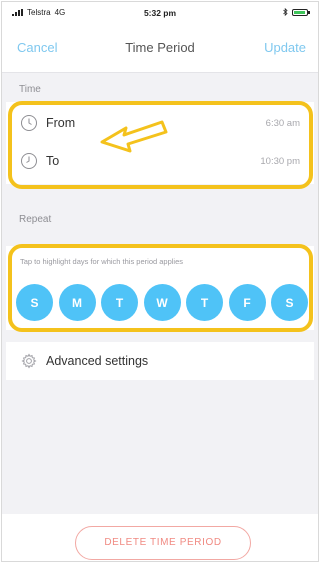 This screenshot has height=563, width=320. What do you see at coordinates (289, 302) in the screenshot?
I see `day-saturday-button: S` at bounding box center [289, 302].